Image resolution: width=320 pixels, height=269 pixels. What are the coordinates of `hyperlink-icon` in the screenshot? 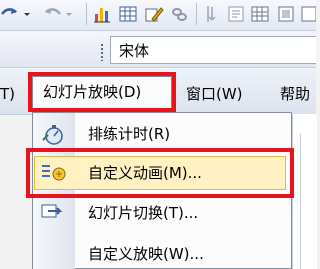 It's located at (180, 14).